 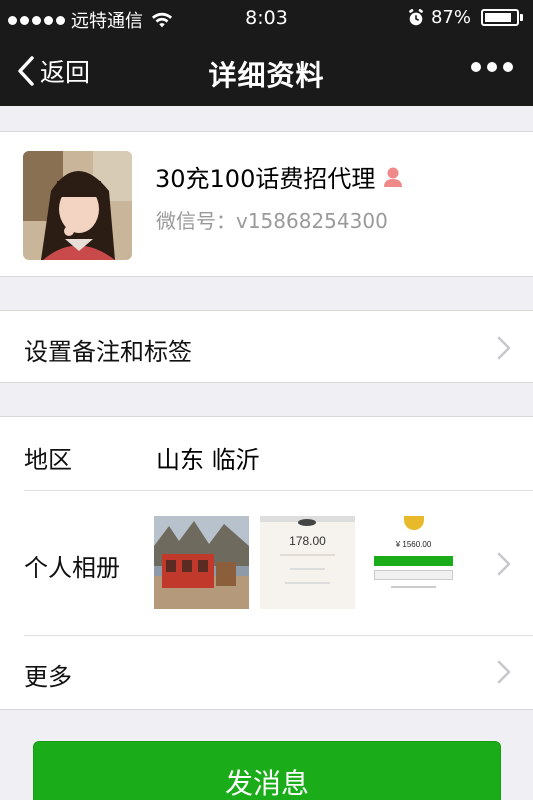 I want to click on region-label: 地区, so click(x=48, y=460).